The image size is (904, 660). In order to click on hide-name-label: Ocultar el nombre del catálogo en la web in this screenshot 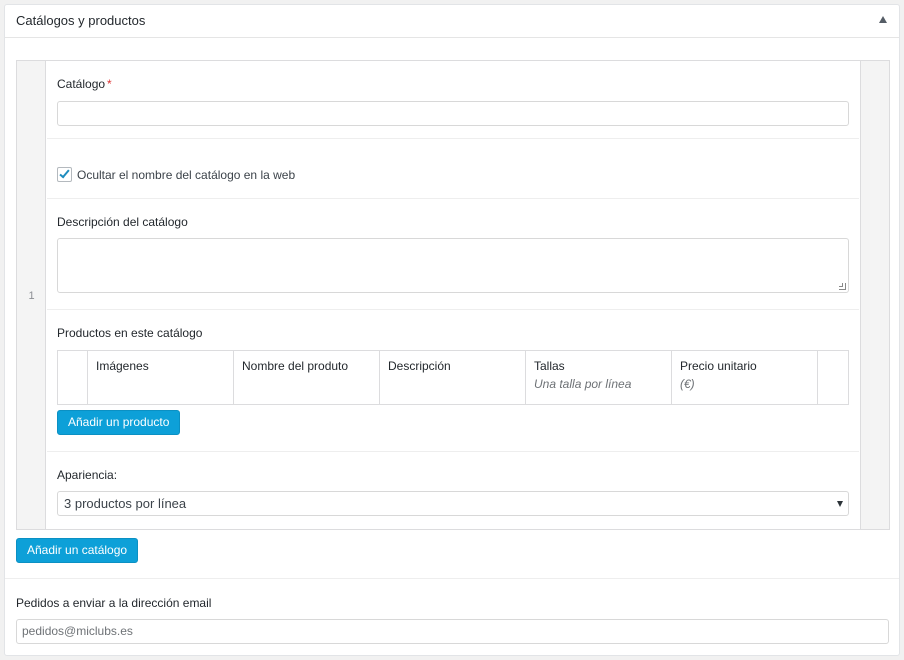, I will do `click(186, 175)`.